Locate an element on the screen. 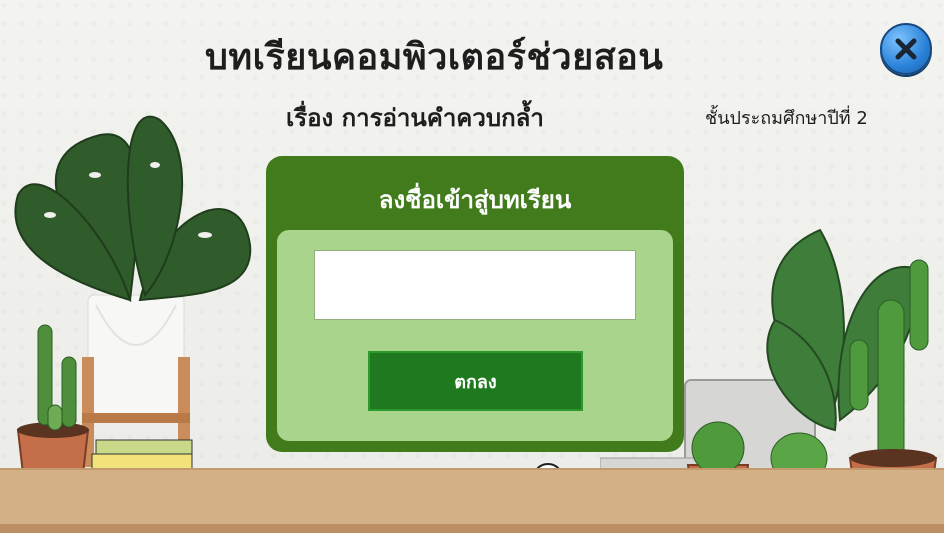 This screenshot has width=944, height=533. close-icon is located at coordinates (906, 49).